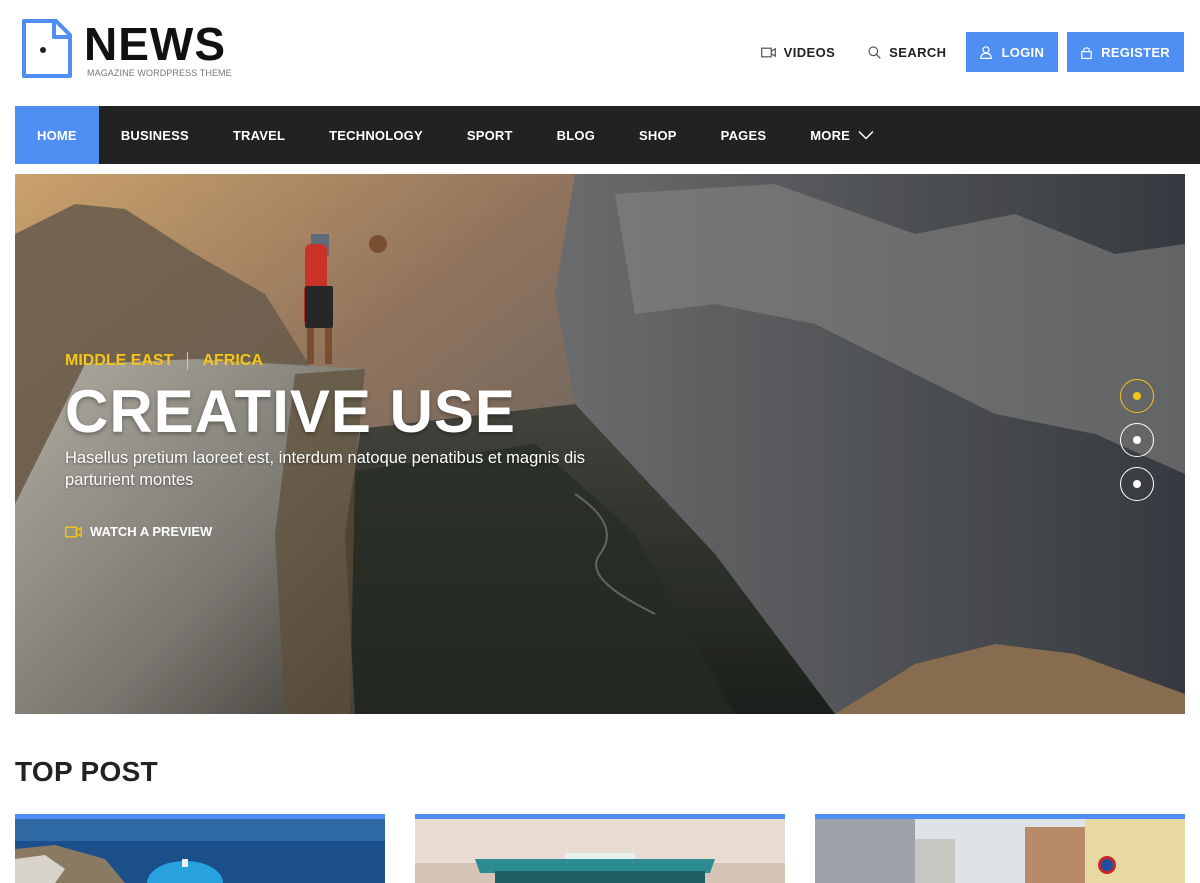  Describe the element at coordinates (866, 135) in the screenshot. I see `chevron-down-icon` at that location.